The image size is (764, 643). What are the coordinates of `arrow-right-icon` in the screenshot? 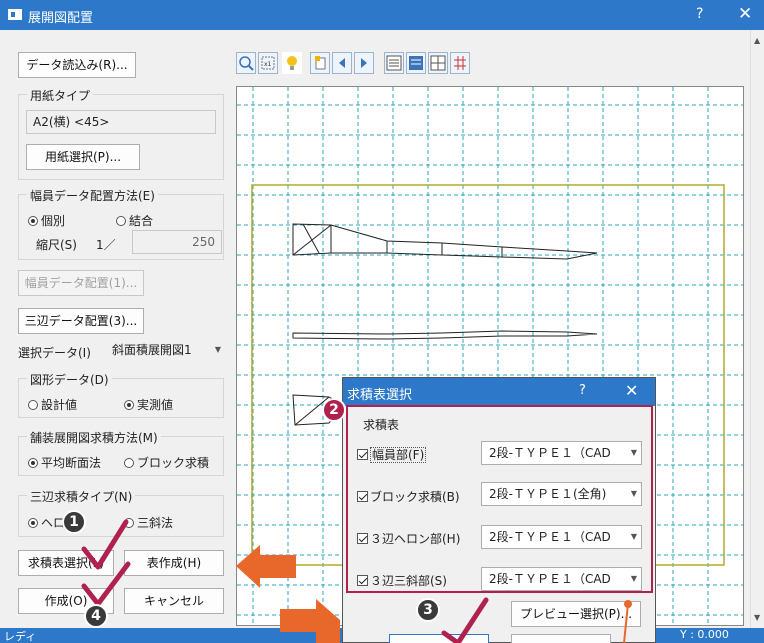 It's located at (364, 63).